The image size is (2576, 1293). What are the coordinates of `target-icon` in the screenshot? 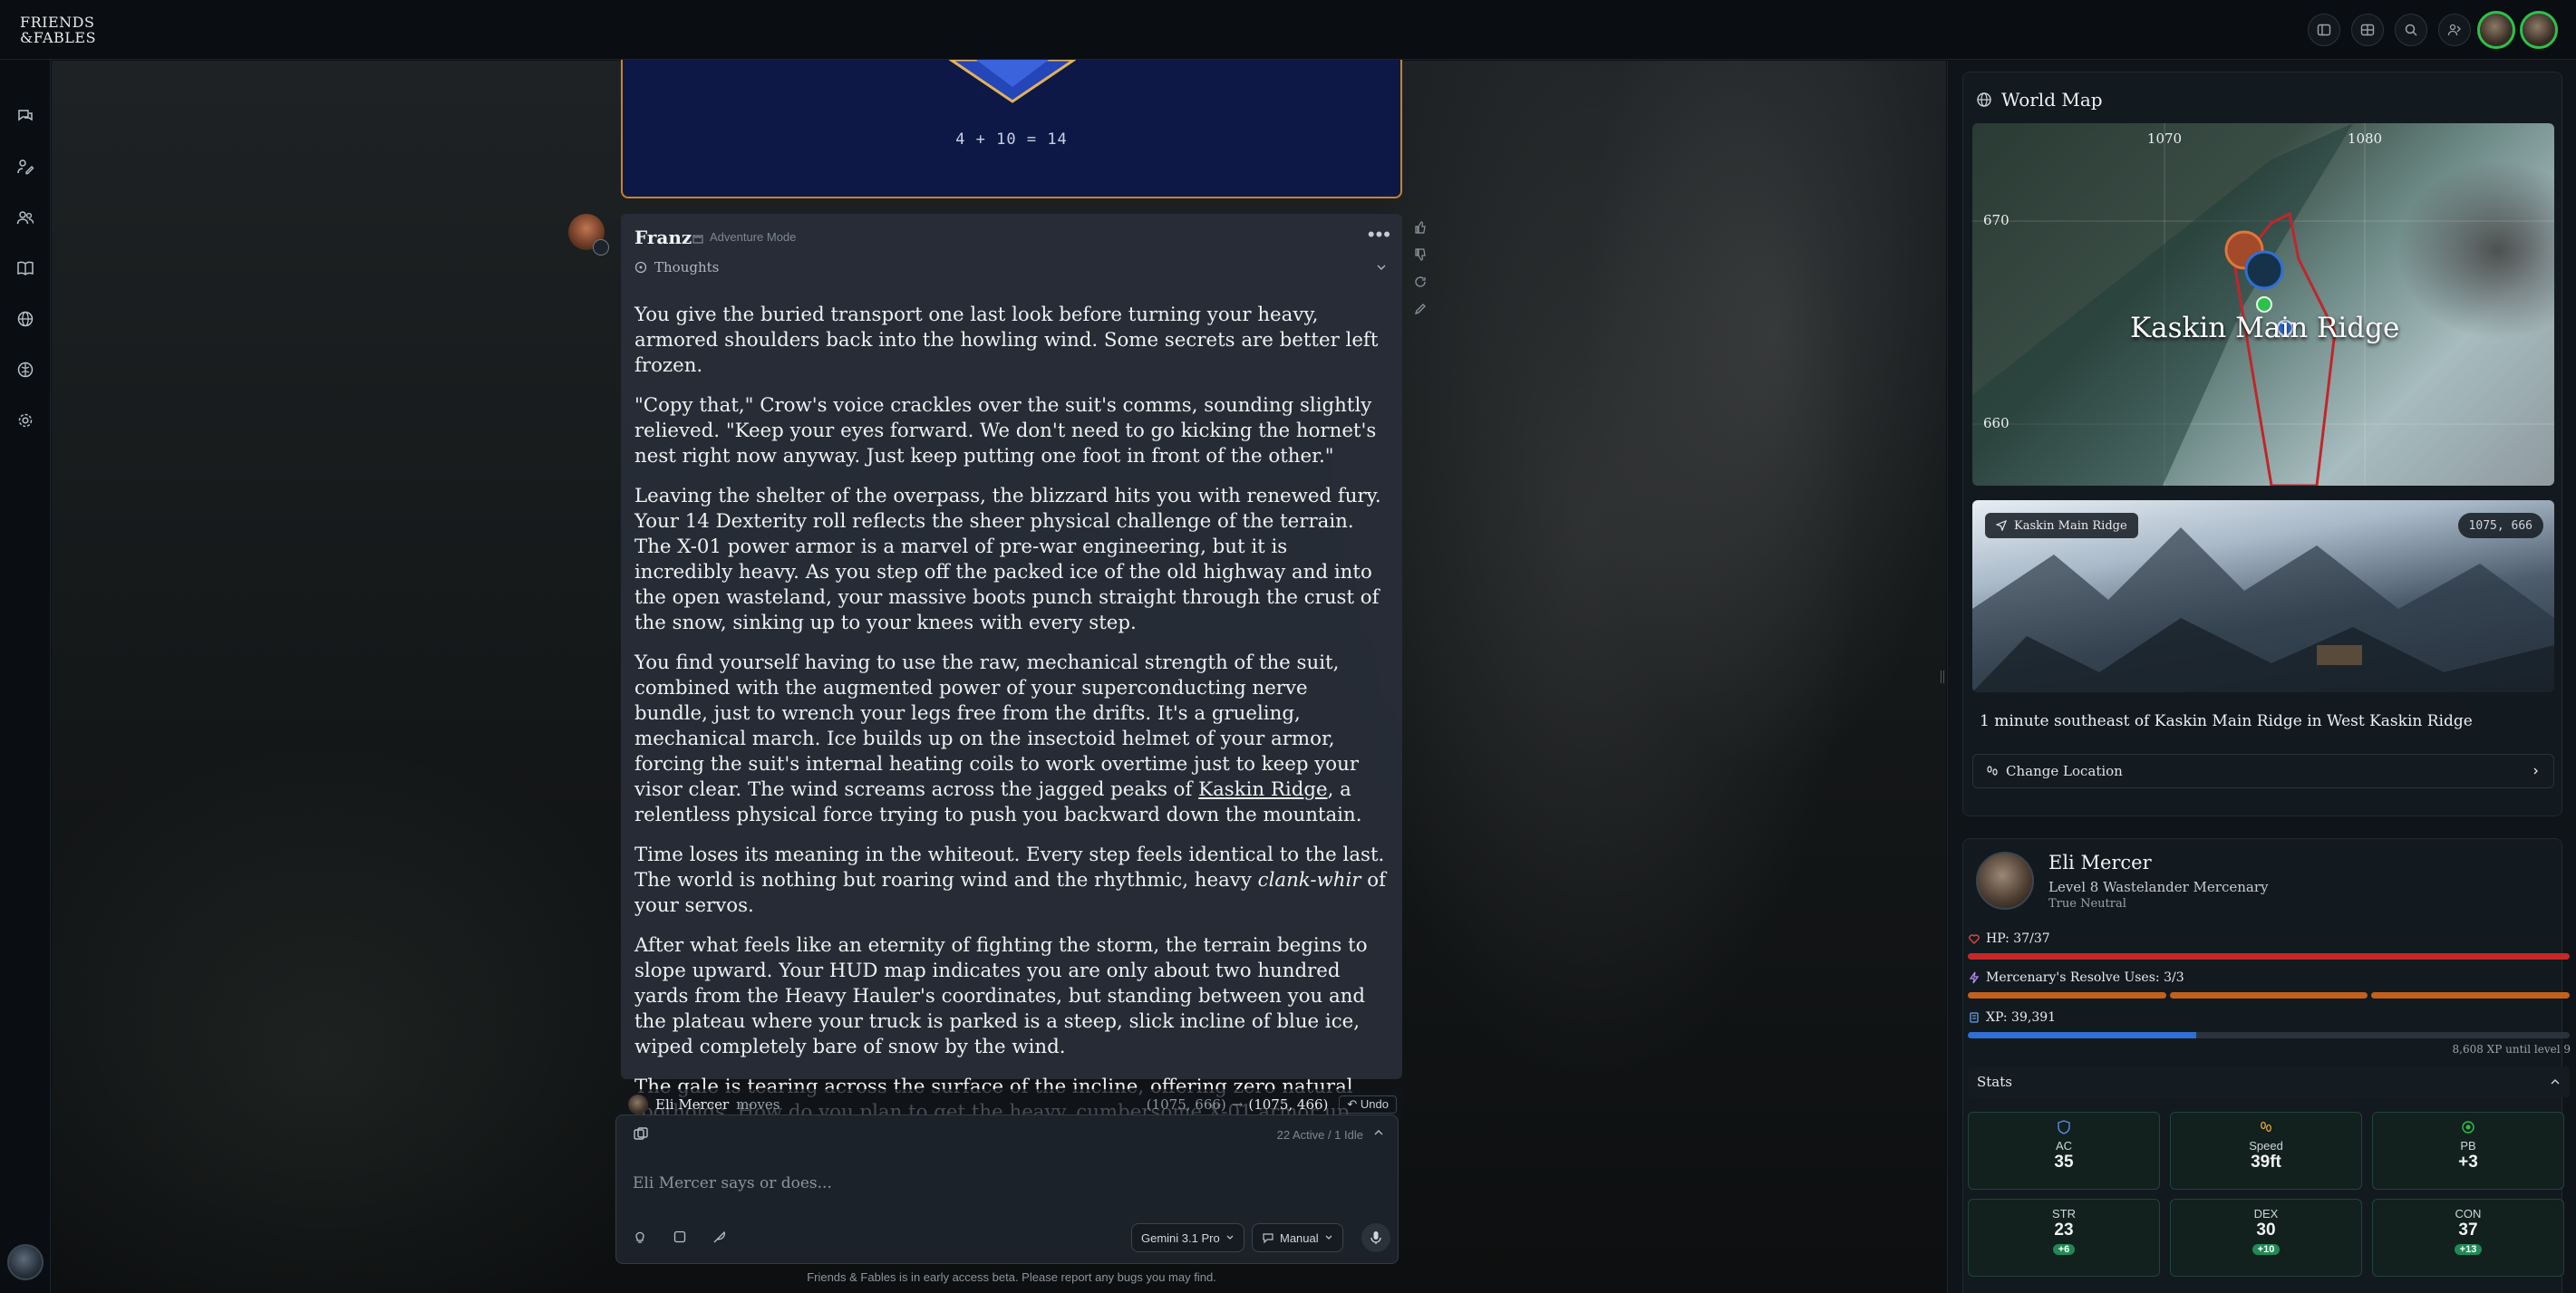 It's located at (2468, 1127).